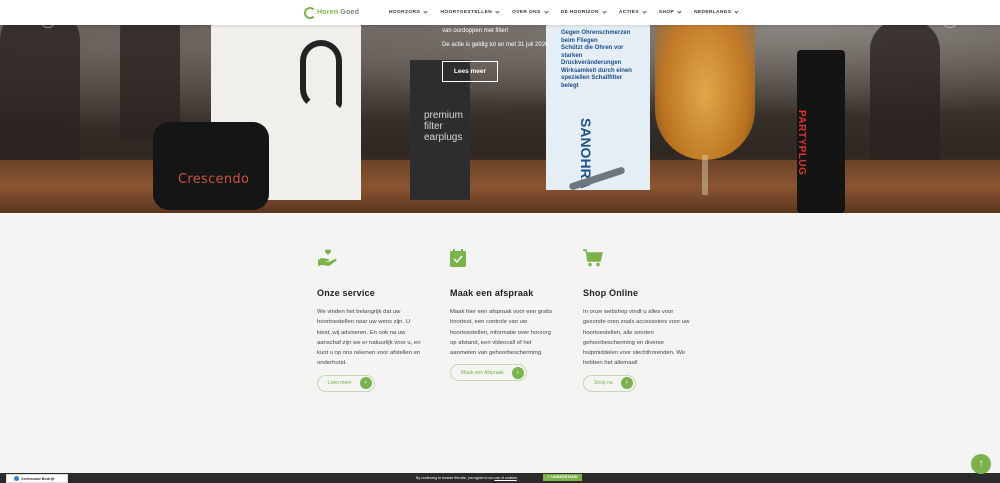 This screenshot has width=1000, height=483. Describe the element at coordinates (500, 186) in the screenshot. I see `wooden-table` at that location.